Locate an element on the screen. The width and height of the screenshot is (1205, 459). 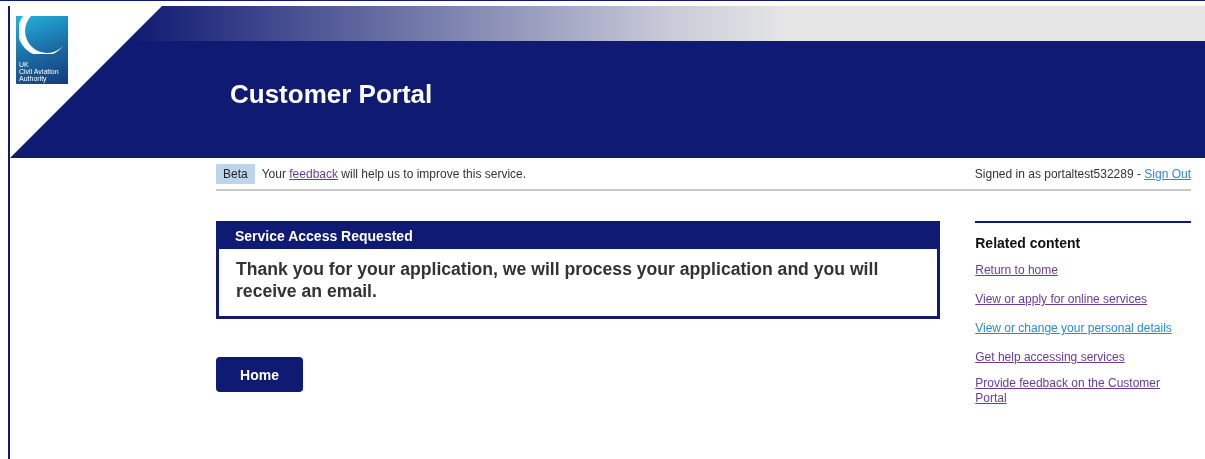
feedback-message: Your feedback will help us to improve this service. is located at coordinates (394, 173).